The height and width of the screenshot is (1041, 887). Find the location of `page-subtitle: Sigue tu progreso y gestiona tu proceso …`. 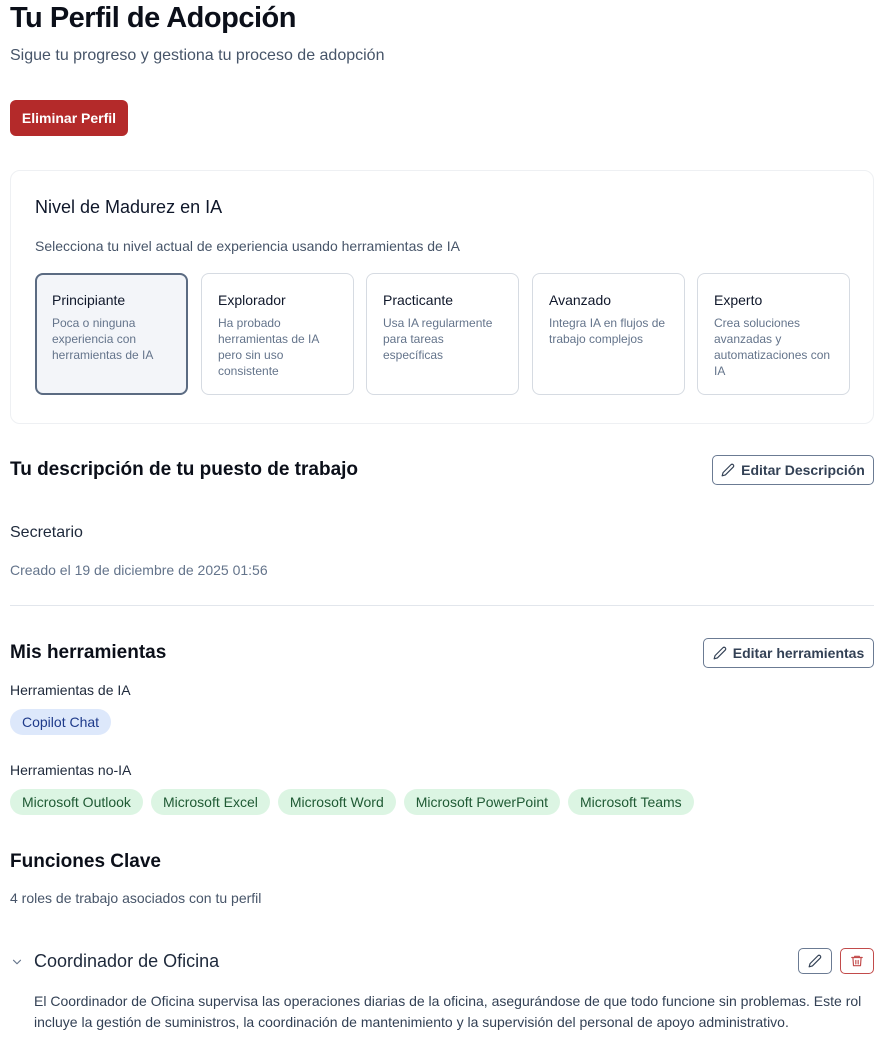

page-subtitle: Sigue tu progreso y gestiona tu proceso … is located at coordinates (197, 55).